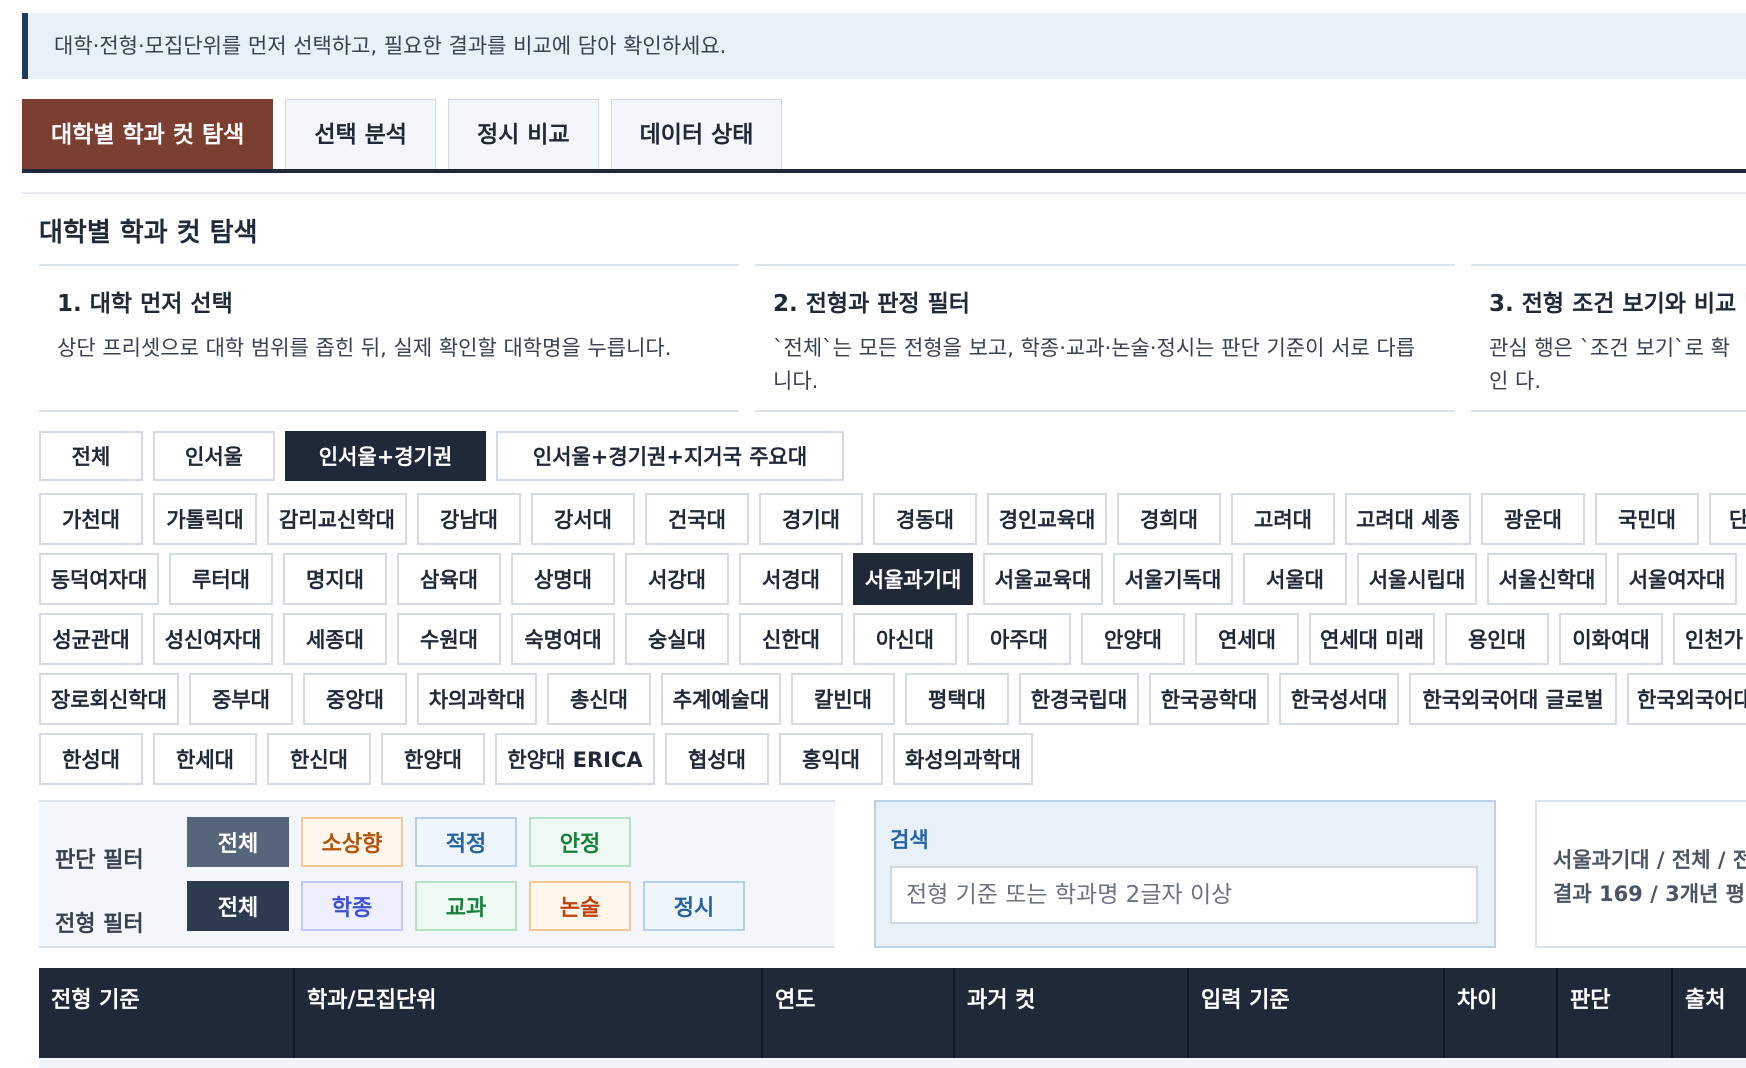 The width and height of the screenshot is (1746, 1068). What do you see at coordinates (1727, 519) in the screenshot?
I see `university-chip: 단` at bounding box center [1727, 519].